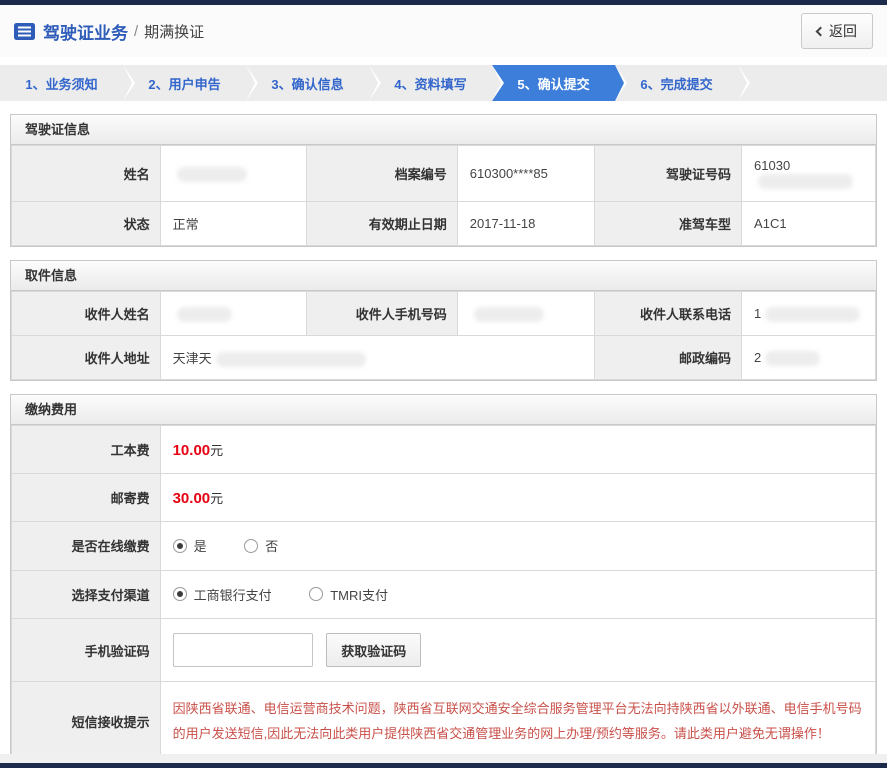  What do you see at coordinates (526, 224) in the screenshot?
I see `field-value: 2017-11-18` at bounding box center [526, 224].